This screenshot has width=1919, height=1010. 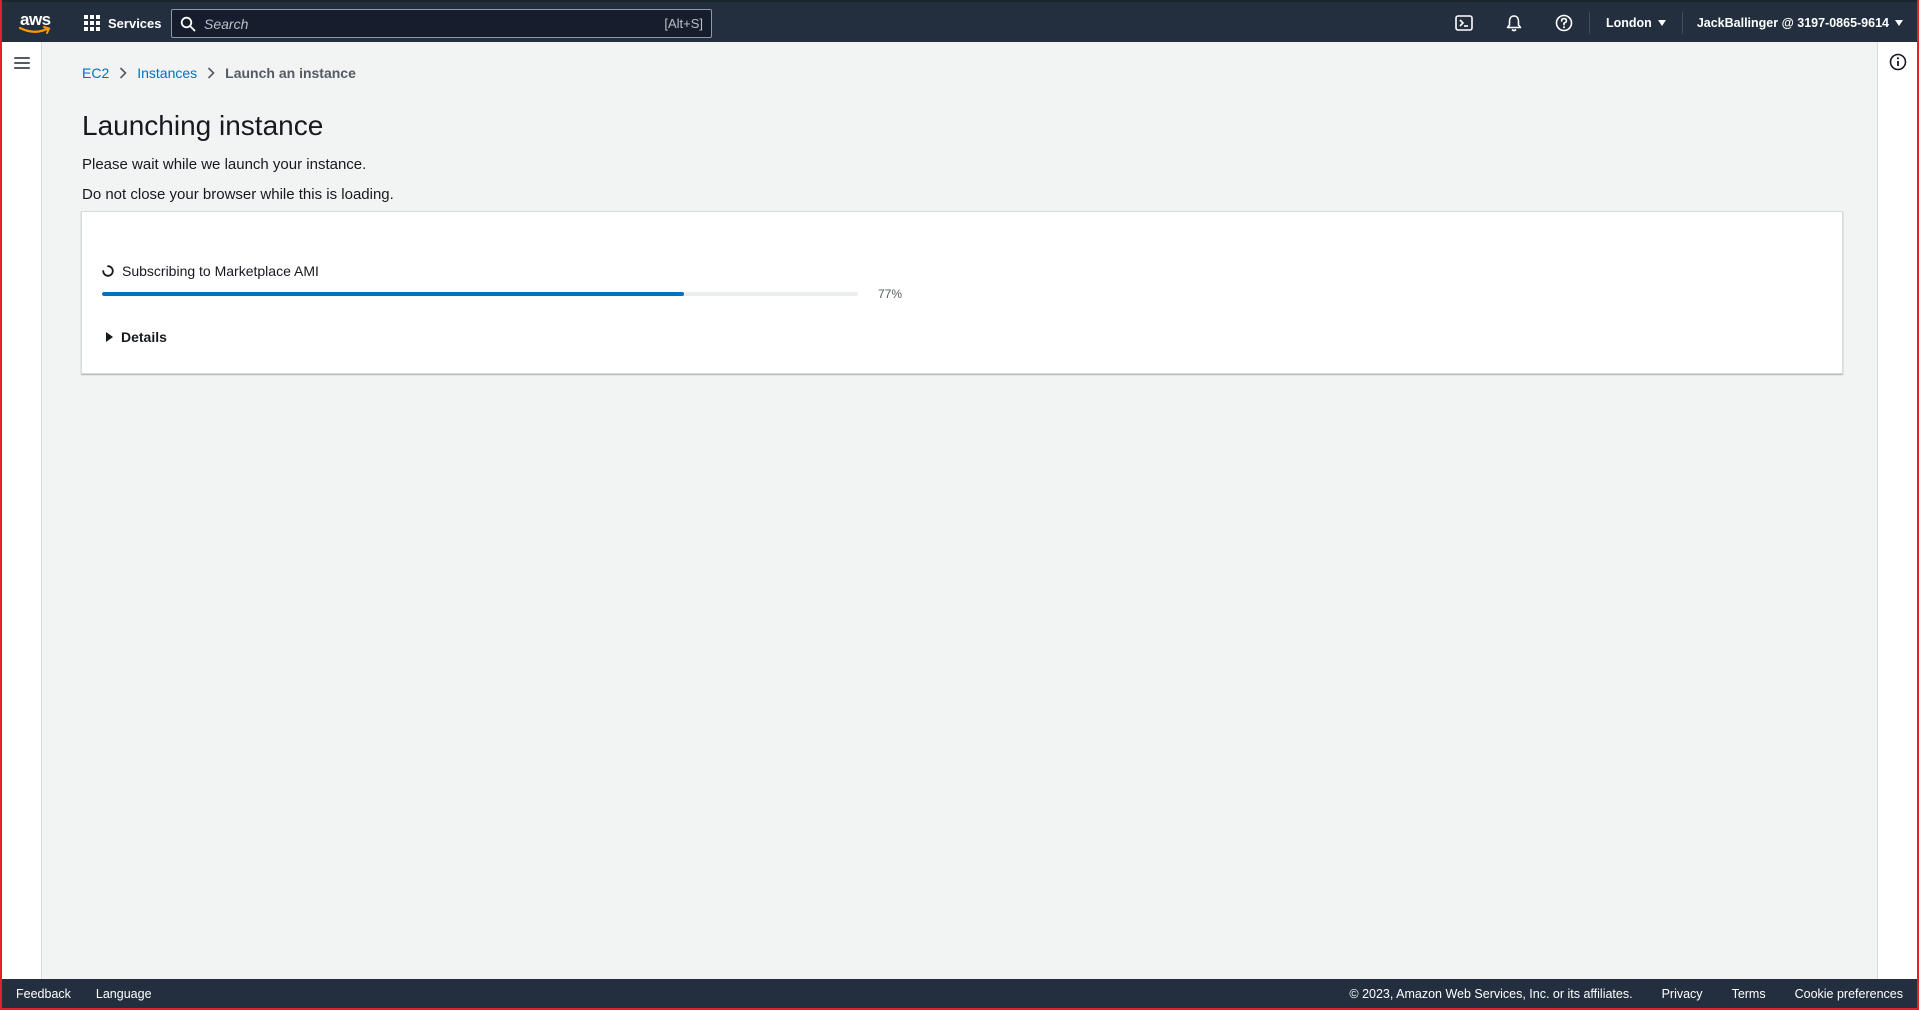 I want to click on help-icon, so click(x=1564, y=23).